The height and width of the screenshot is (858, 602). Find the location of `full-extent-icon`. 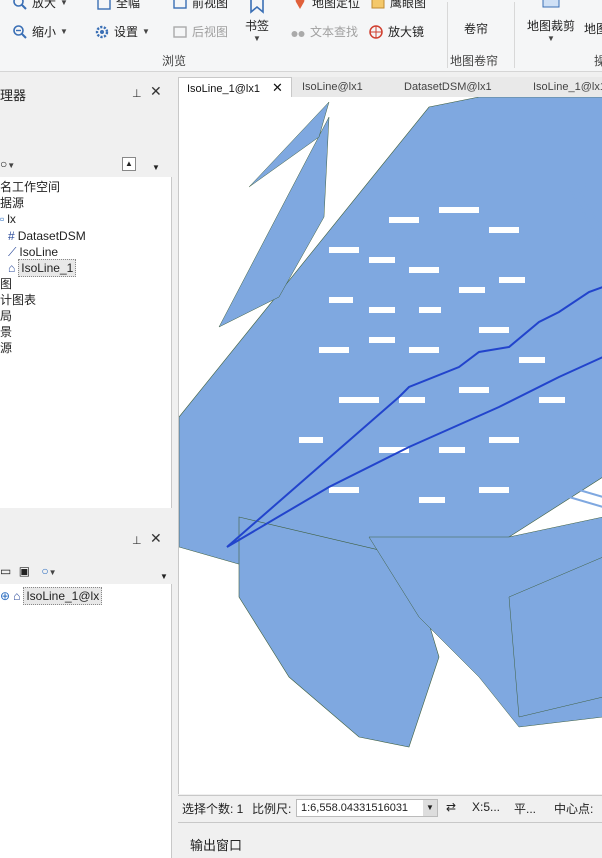

full-extent-icon is located at coordinates (104, 5).